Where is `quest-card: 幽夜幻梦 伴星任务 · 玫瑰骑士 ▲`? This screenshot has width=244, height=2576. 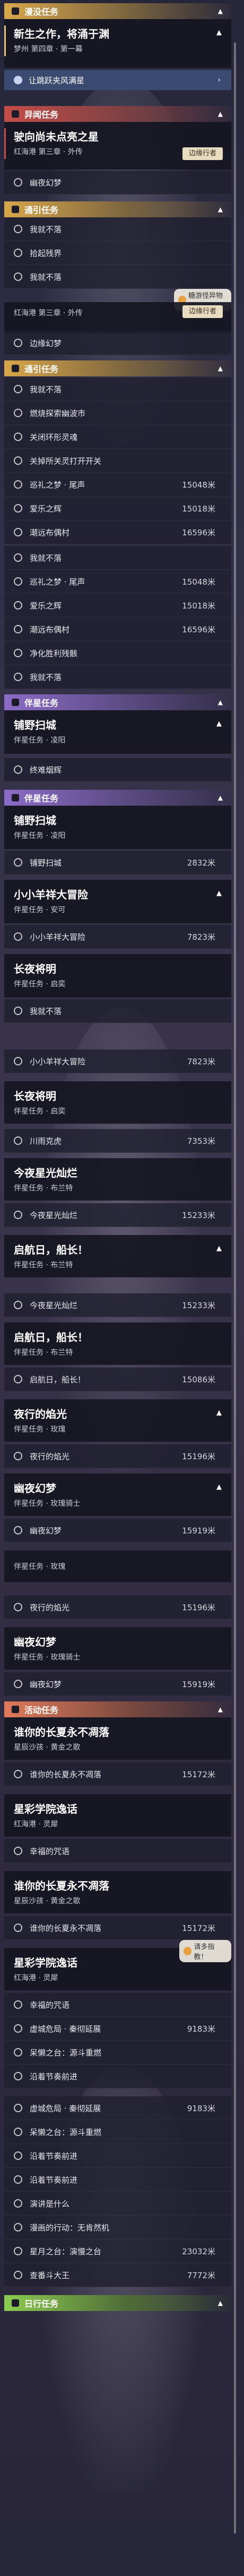 quest-card: 幽夜幻梦 伴星任务 · 玫瑰骑士 ▲ is located at coordinates (118, 1495).